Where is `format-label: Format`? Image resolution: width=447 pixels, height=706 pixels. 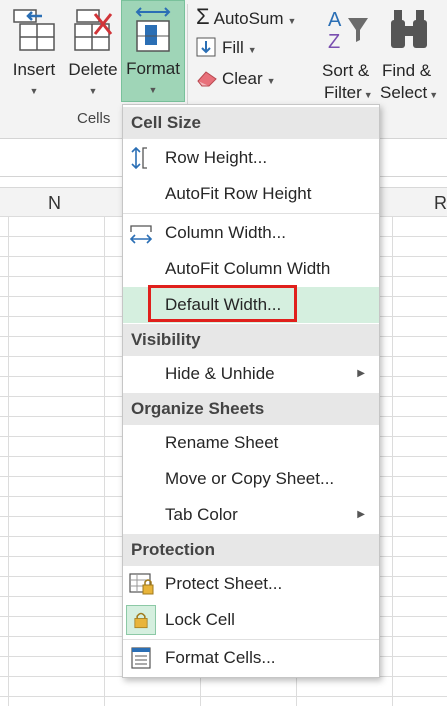 format-label: Format is located at coordinates (153, 68).